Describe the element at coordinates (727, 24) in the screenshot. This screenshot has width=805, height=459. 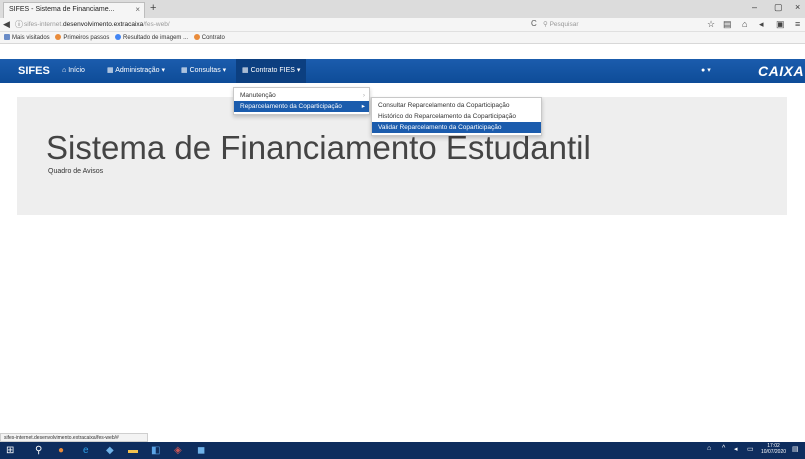
I see `library-icon: ▤` at that location.